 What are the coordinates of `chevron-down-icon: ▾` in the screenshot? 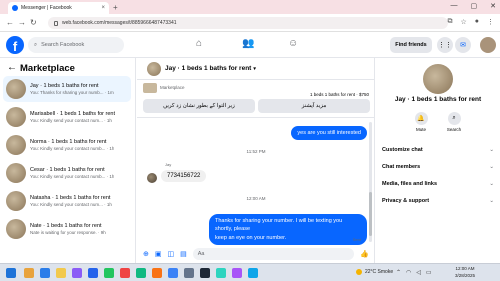 It's located at (254, 69).